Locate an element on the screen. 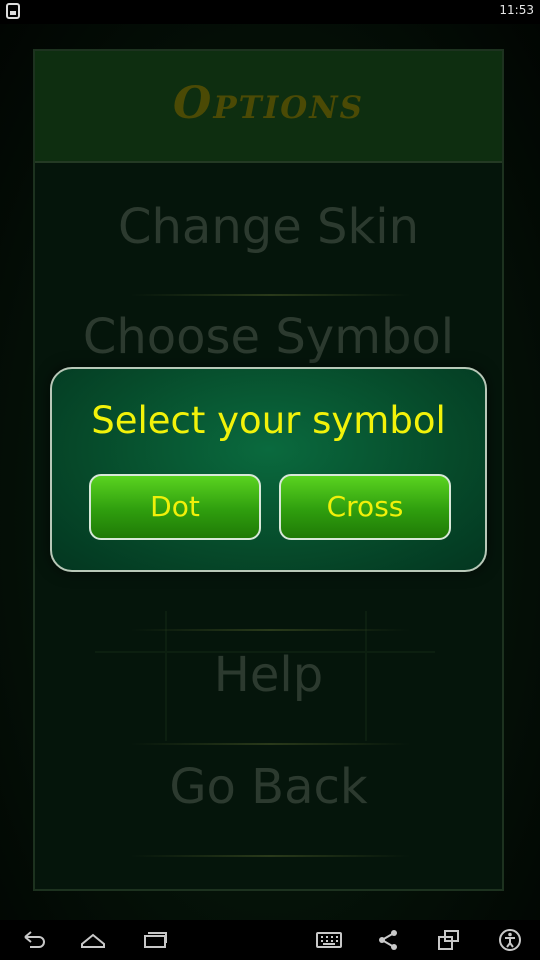 The image size is (540, 960). dialog-title: Select your symbol is located at coordinates (268, 420).